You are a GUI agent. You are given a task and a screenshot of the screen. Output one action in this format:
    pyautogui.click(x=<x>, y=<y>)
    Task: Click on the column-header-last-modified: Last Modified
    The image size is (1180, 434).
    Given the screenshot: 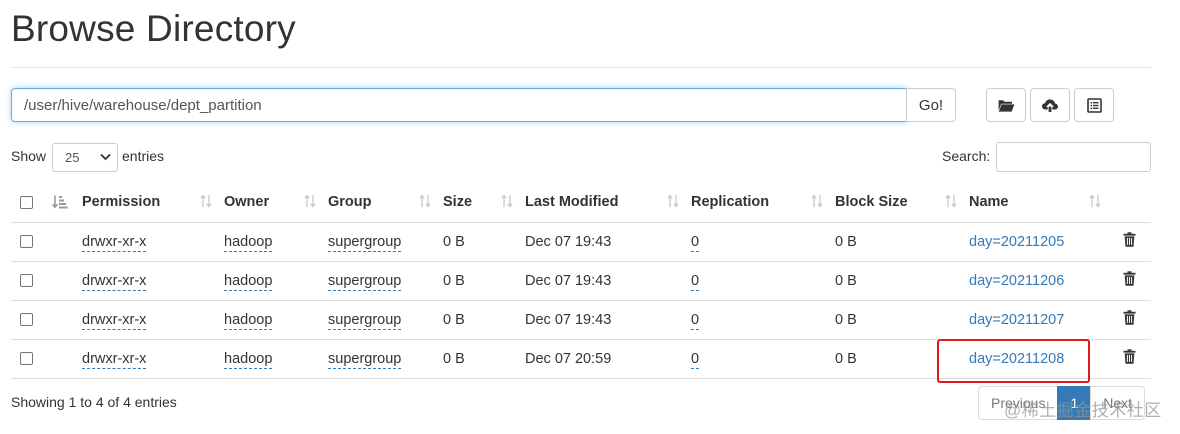 What is the action you would take?
    pyautogui.click(x=608, y=203)
    